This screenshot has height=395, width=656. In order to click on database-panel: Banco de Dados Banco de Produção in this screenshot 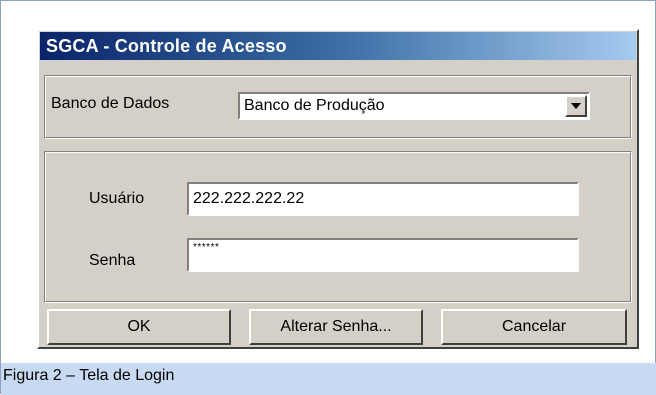, I will do `click(338, 107)`.